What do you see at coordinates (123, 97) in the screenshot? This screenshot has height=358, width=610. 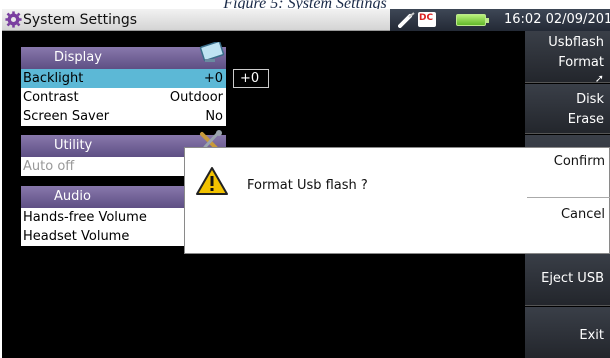 I see `setting-row-contrast: Contrast Outdoor` at bounding box center [123, 97].